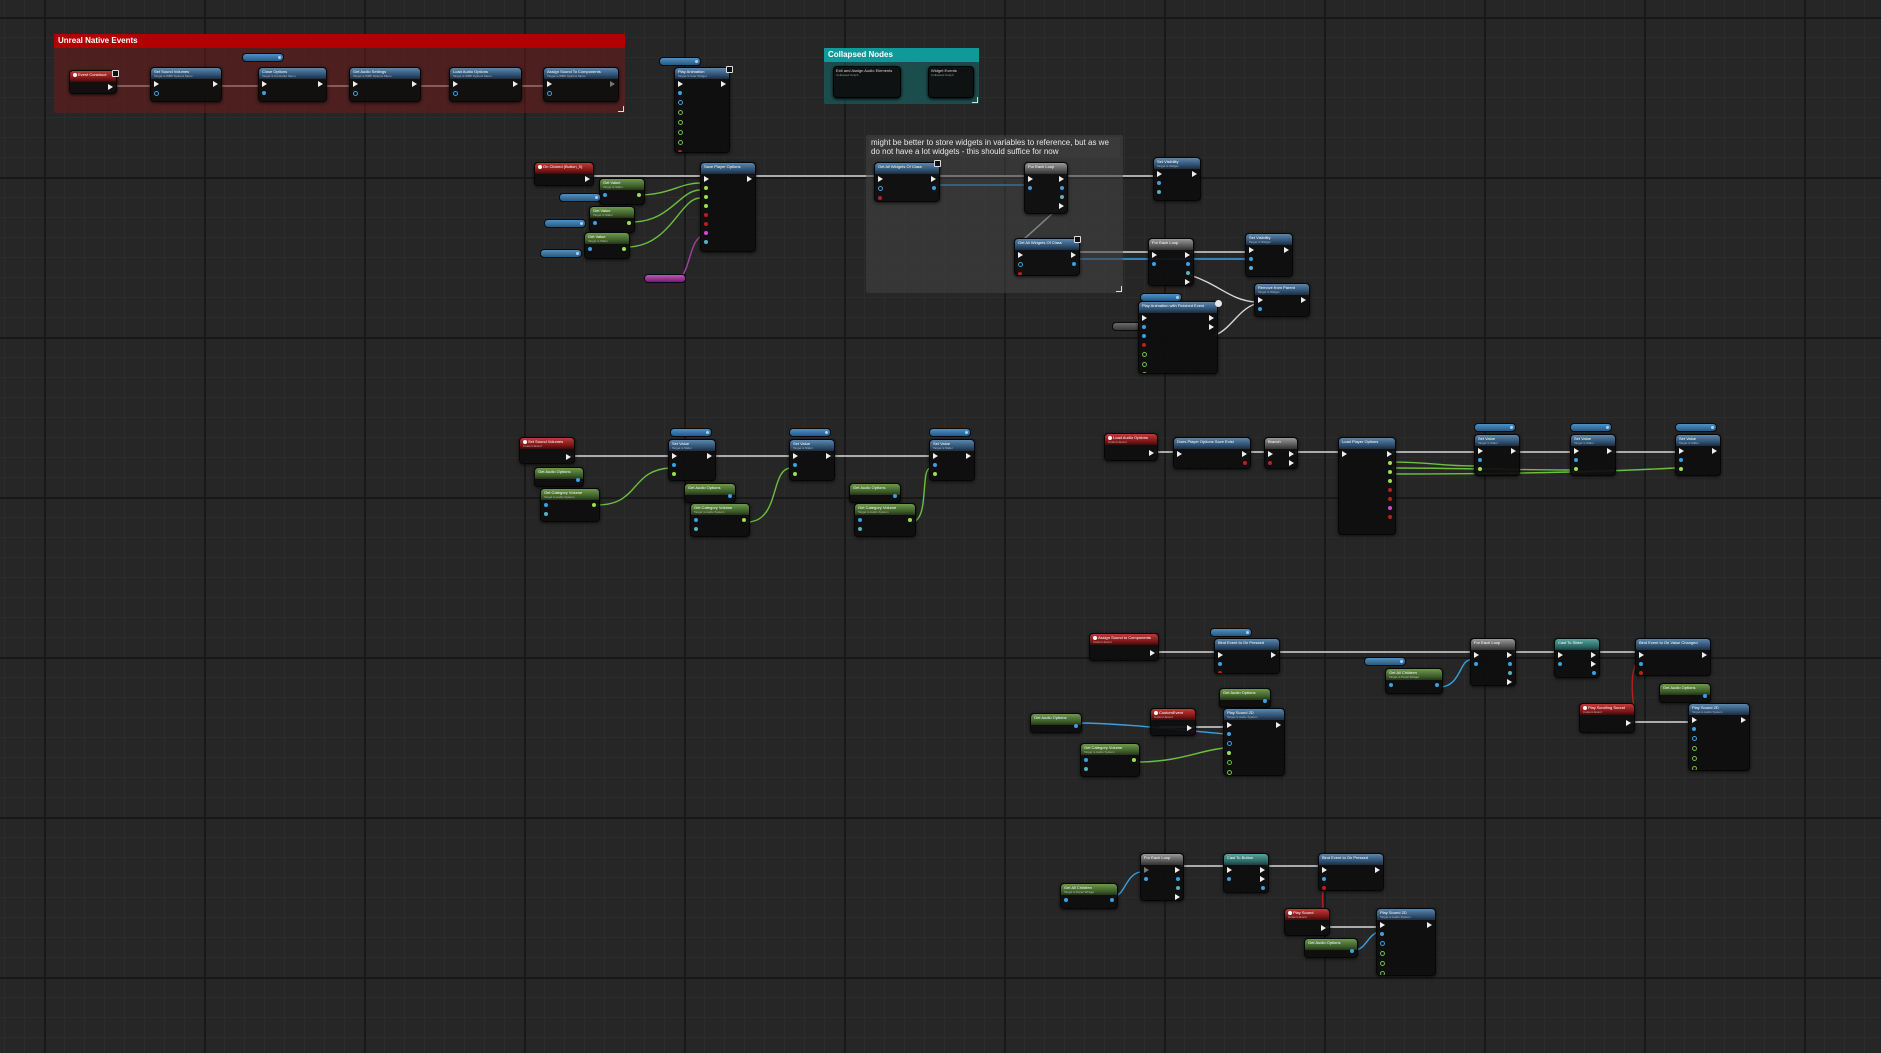 The image size is (1881, 1053). Describe the element at coordinates (1509, 655) in the screenshot. I see `loop-body-pin` at that location.